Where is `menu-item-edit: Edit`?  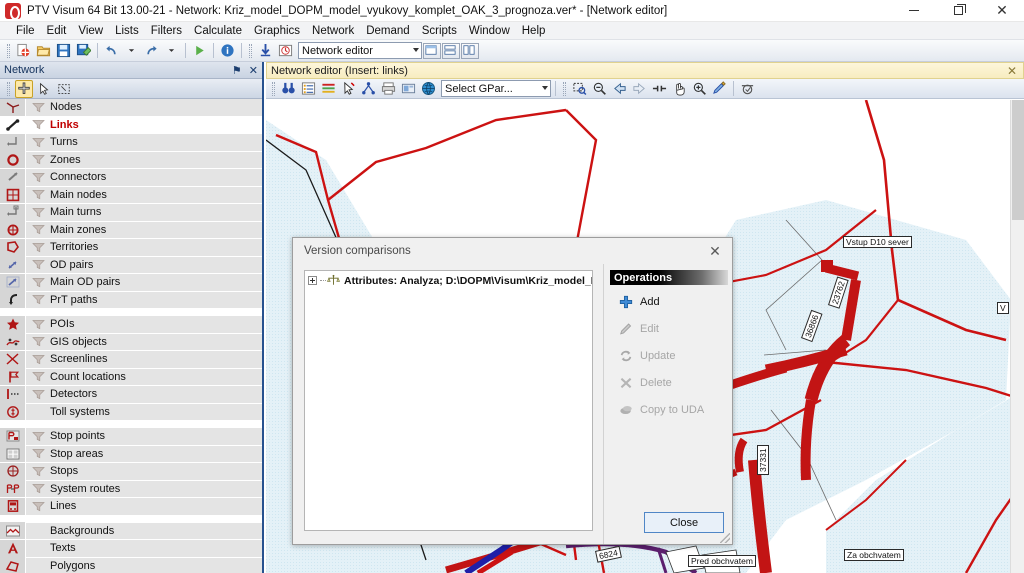
menu-item-edit: Edit is located at coordinates (57, 31).